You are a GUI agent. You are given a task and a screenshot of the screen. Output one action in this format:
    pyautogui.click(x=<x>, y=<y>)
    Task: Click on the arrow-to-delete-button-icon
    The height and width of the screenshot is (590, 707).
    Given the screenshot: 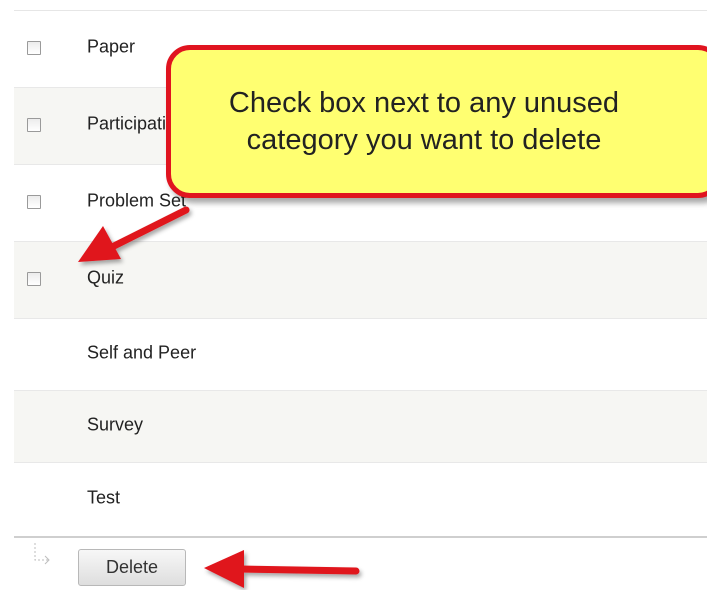 What is the action you would take?
    pyautogui.click(x=282, y=569)
    